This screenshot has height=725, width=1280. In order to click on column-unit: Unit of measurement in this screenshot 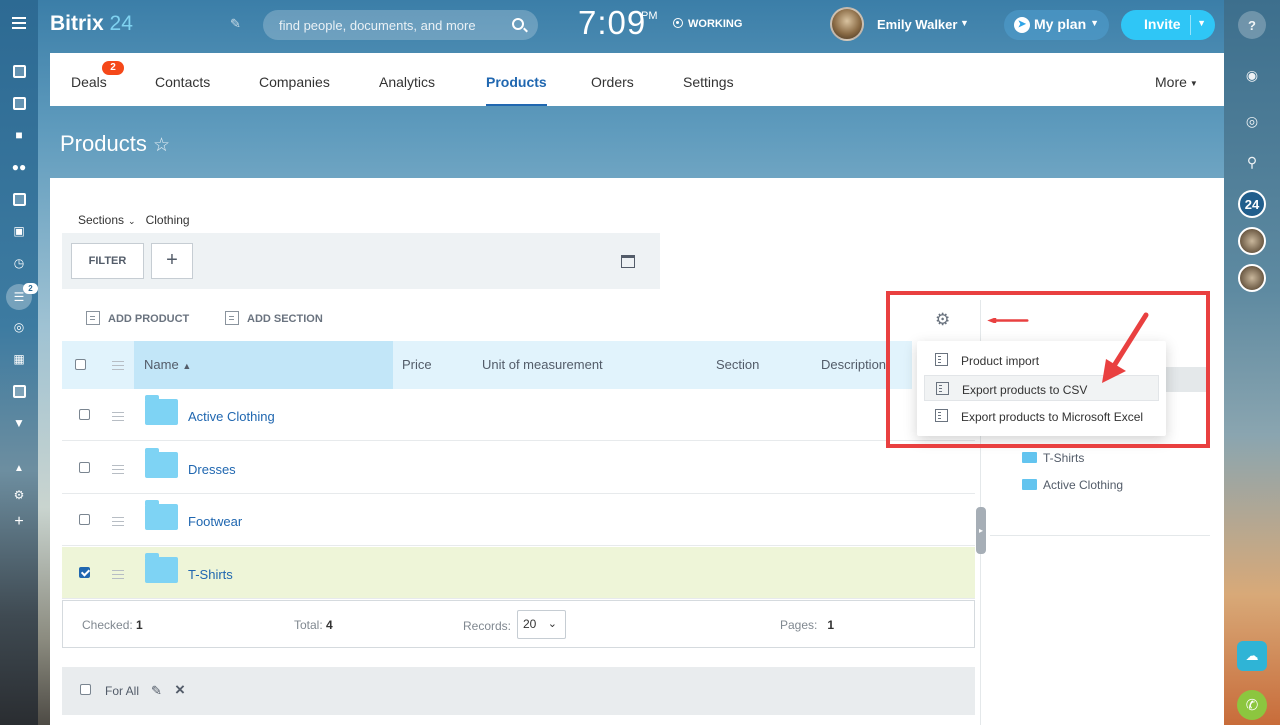, I will do `click(542, 364)`.